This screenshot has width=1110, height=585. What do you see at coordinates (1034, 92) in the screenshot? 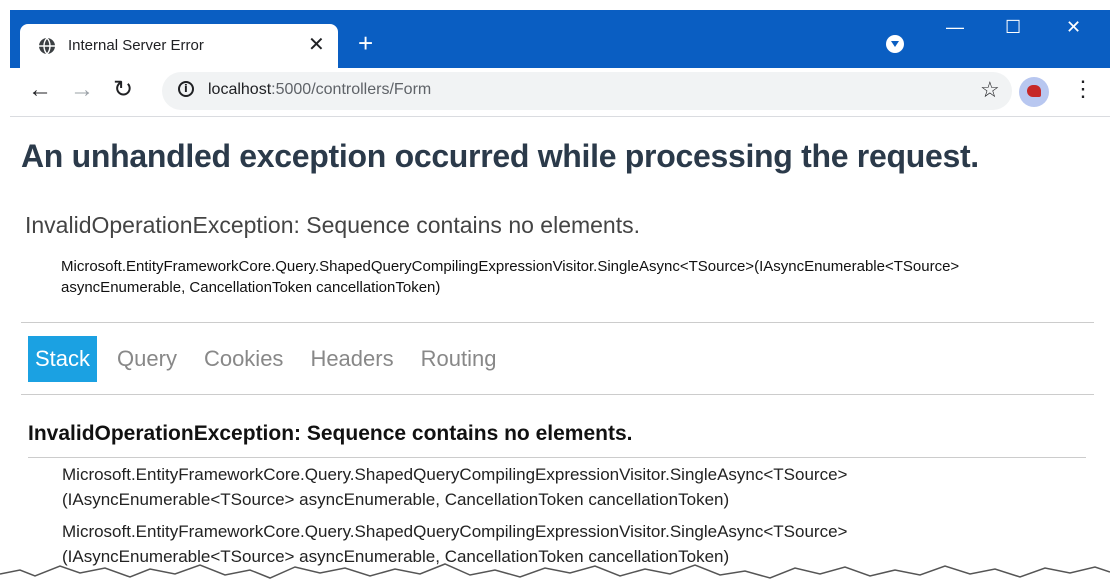
I see `profile-avatar` at bounding box center [1034, 92].